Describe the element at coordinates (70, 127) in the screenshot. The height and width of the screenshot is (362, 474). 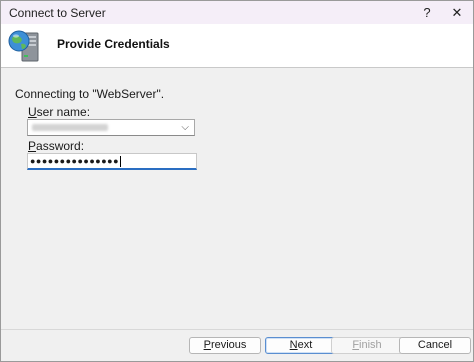
I see `username-value-redacted` at that location.